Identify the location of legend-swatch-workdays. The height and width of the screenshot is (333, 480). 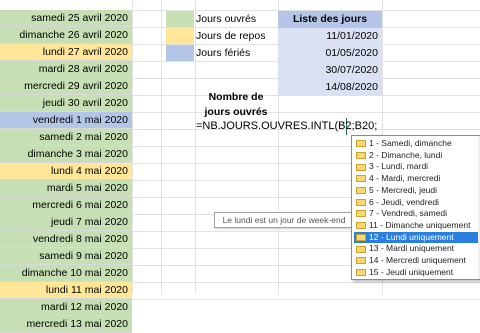
(180, 19).